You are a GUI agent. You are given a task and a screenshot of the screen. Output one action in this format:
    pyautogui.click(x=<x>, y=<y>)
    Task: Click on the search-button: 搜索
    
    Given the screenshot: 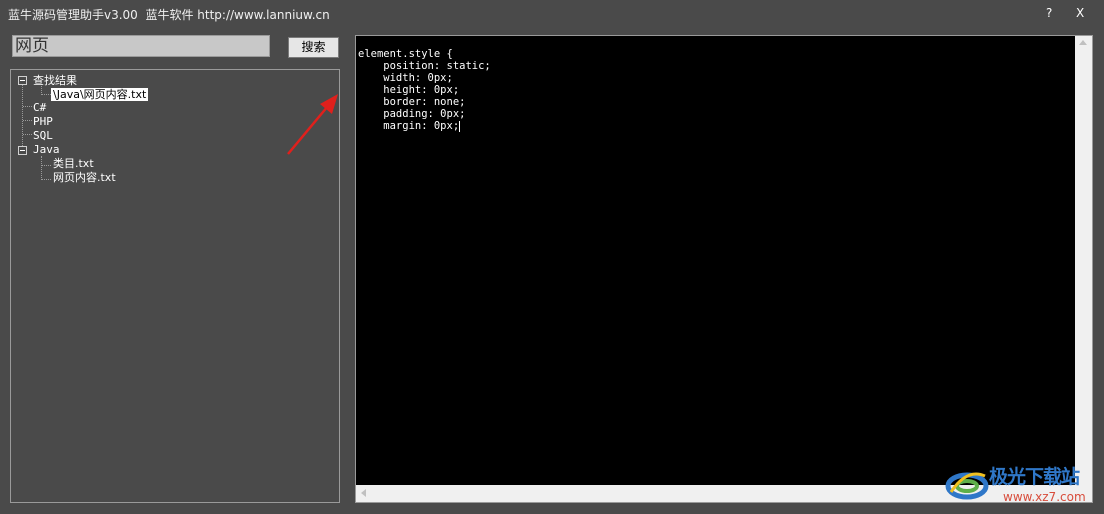 What is the action you would take?
    pyautogui.click(x=313, y=47)
    